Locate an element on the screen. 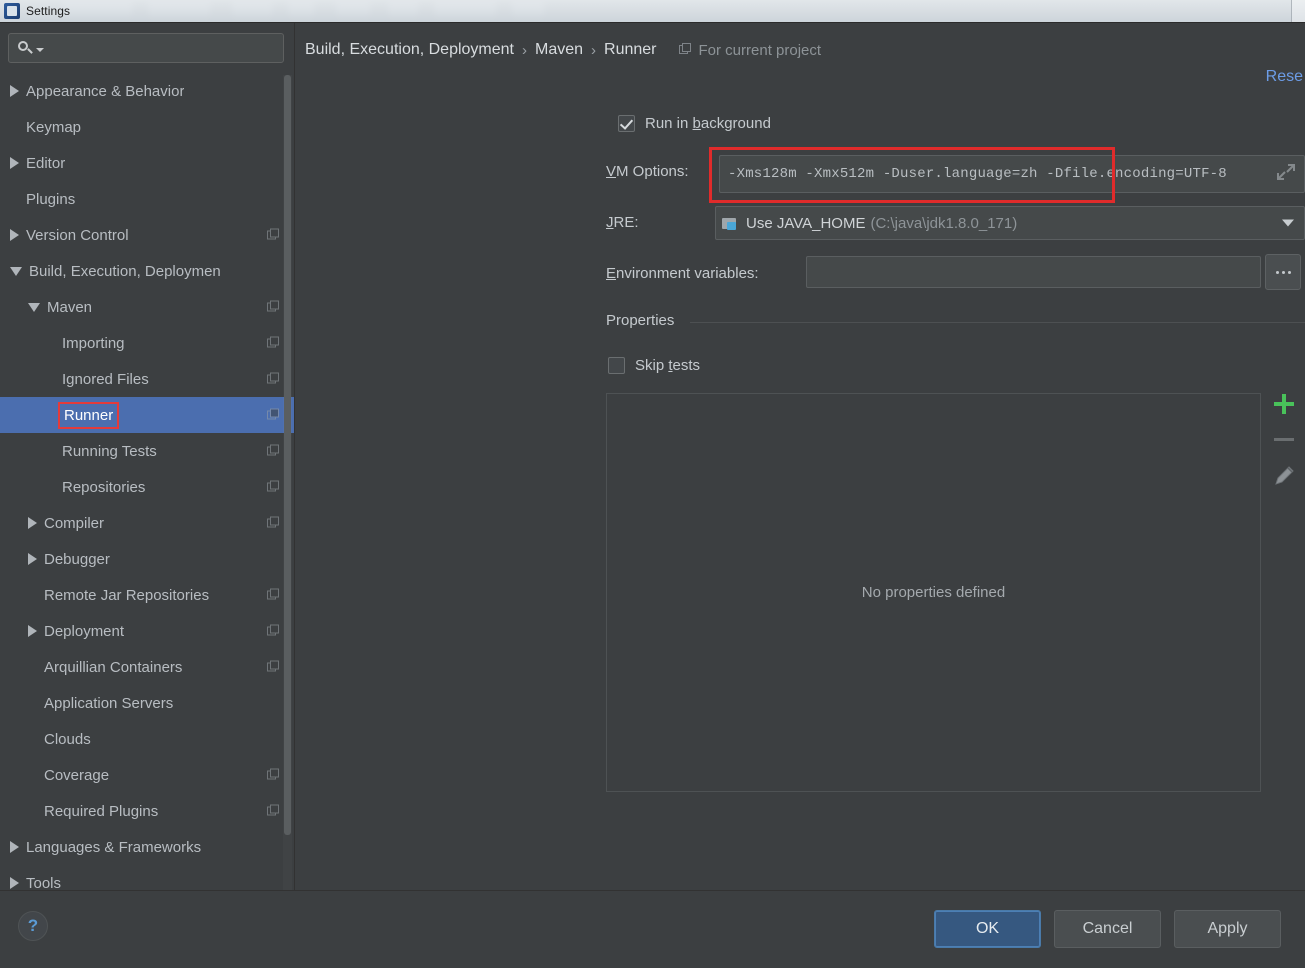  minus-icon is located at coordinates (1284, 439).